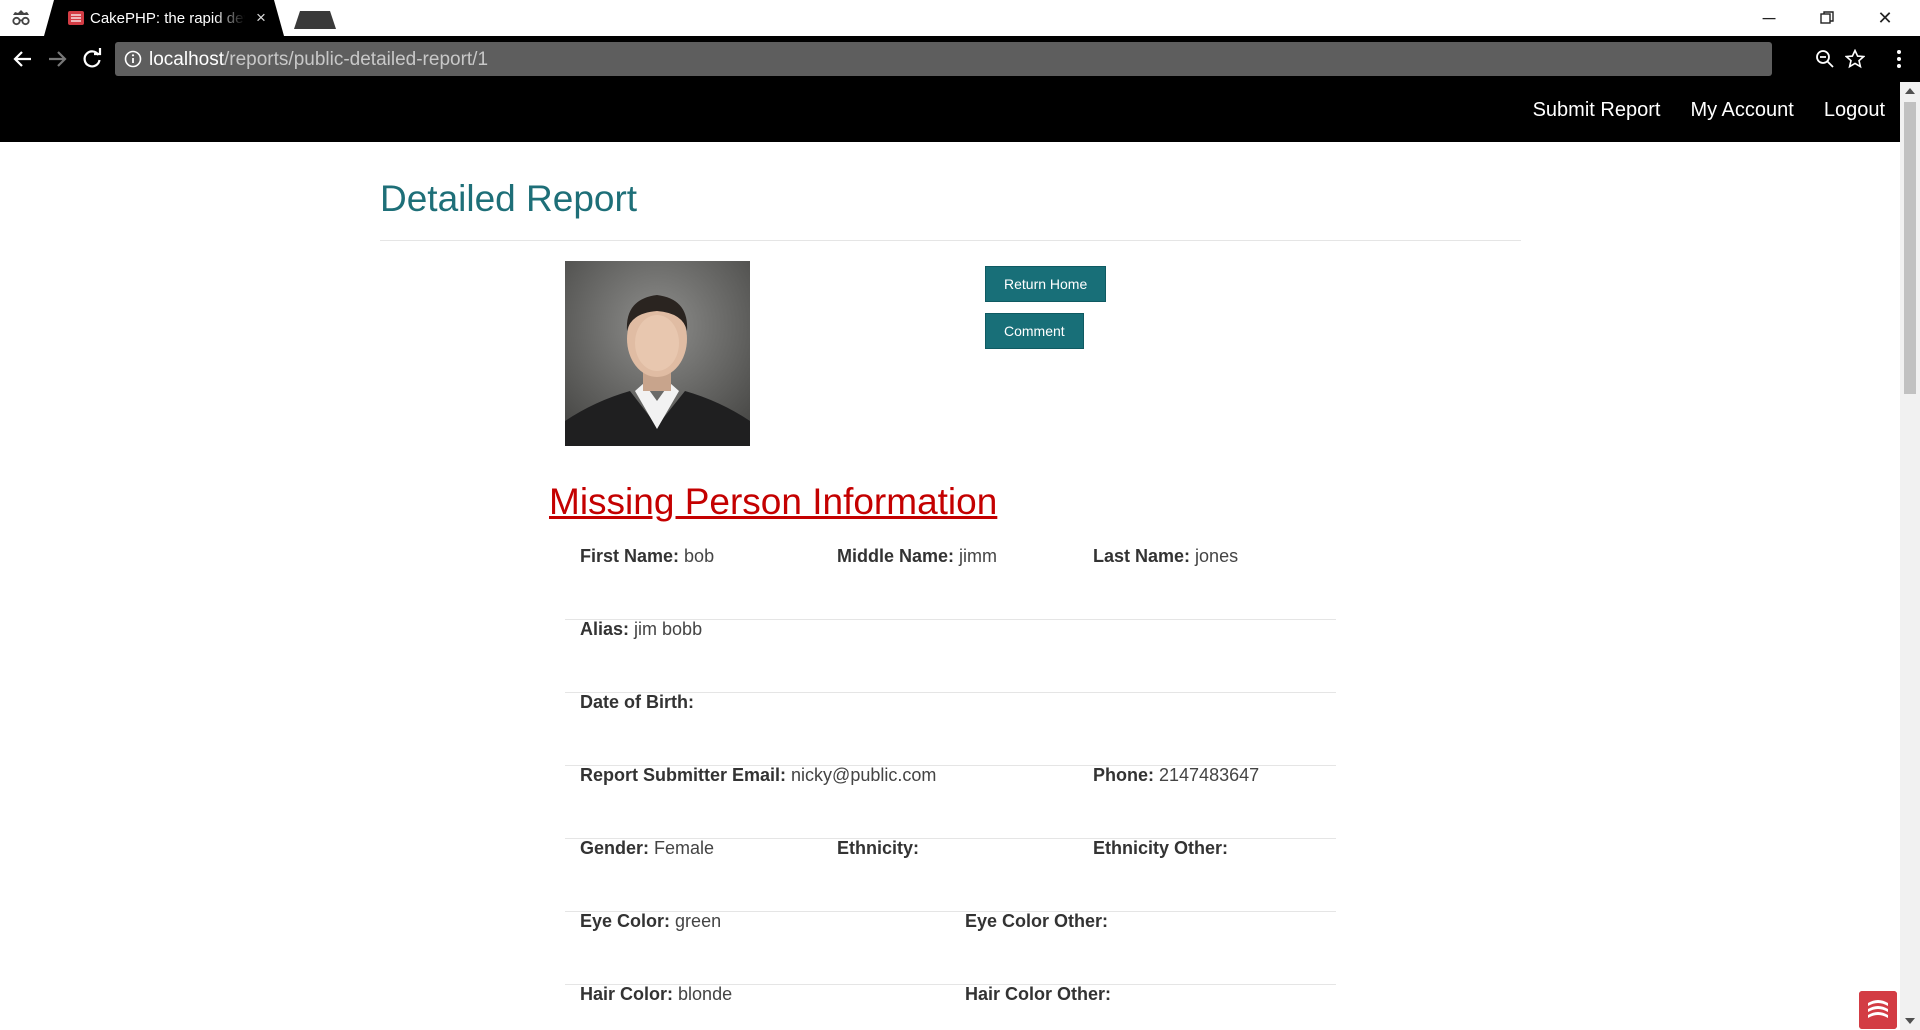 This screenshot has height=1030, width=1920. What do you see at coordinates (657, 353) in the screenshot?
I see `person-photo` at bounding box center [657, 353].